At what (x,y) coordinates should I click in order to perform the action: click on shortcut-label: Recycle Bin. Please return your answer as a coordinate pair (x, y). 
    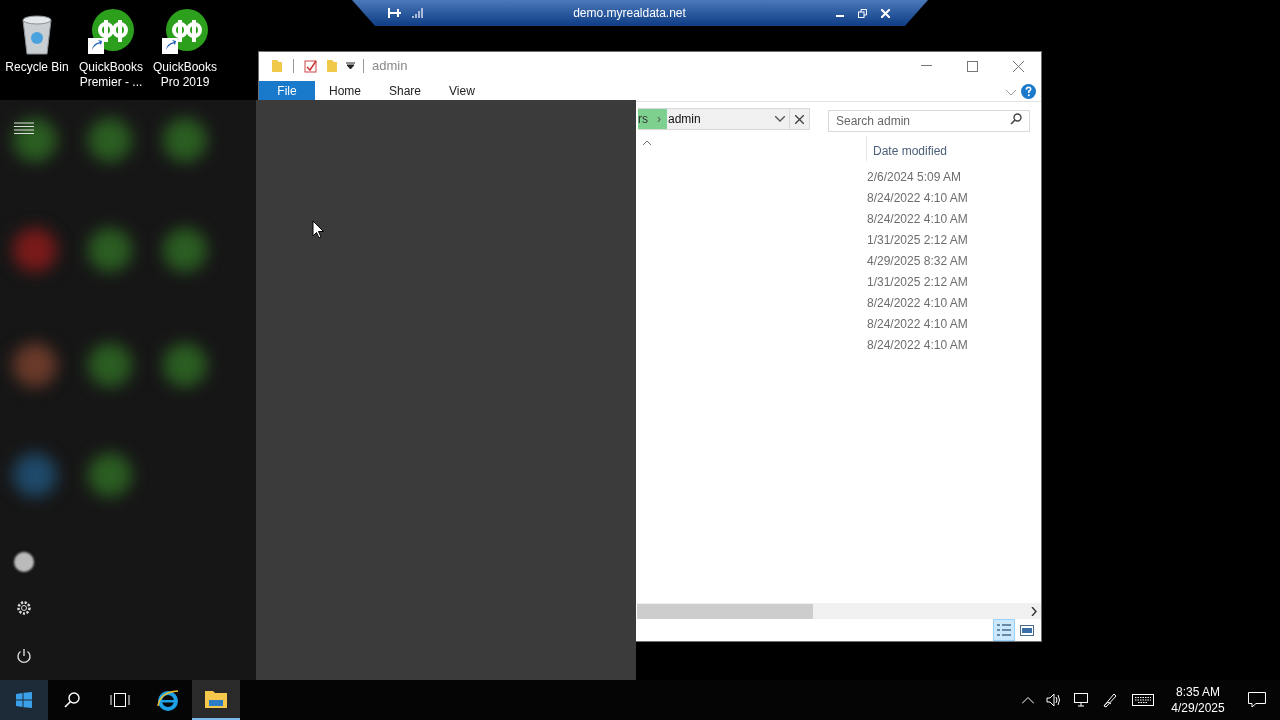
    Looking at the image, I should click on (37, 67).